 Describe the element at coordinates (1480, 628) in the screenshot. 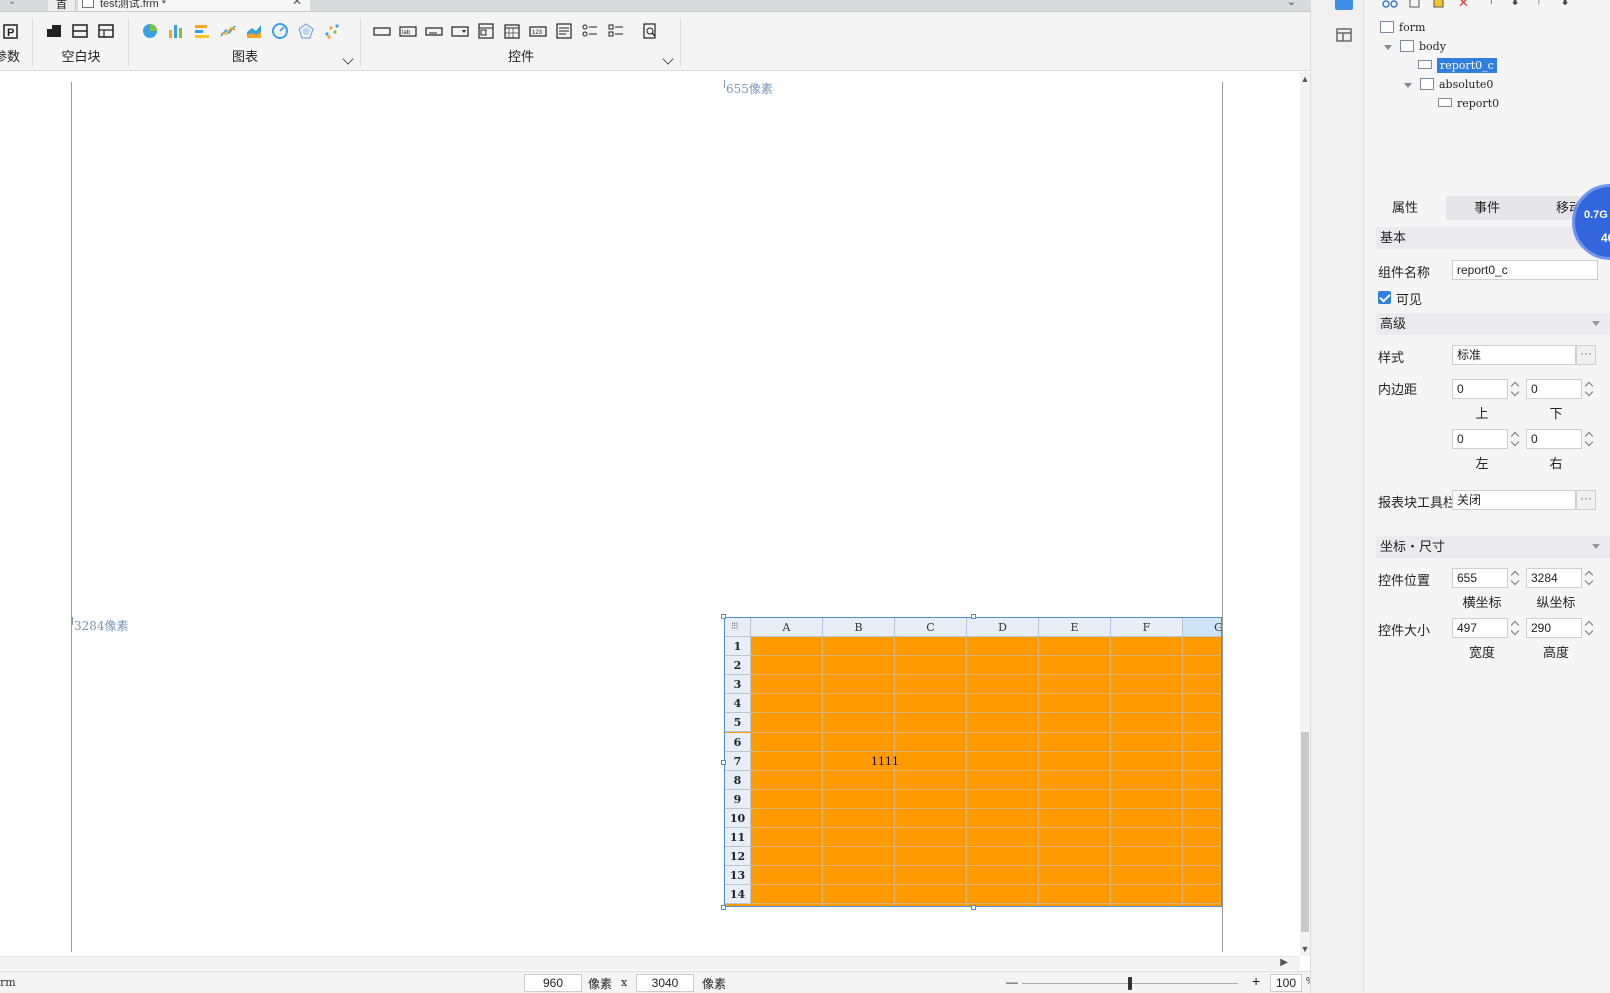

I see `width-input: 497` at that location.